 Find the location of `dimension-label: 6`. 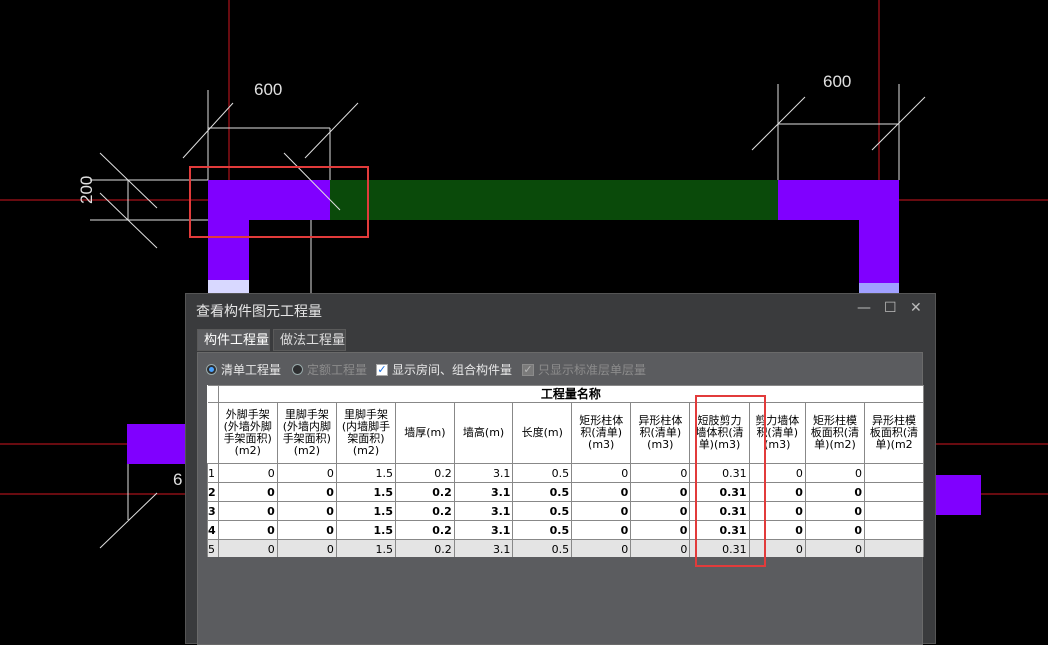

dimension-label: 6 is located at coordinates (178, 479).